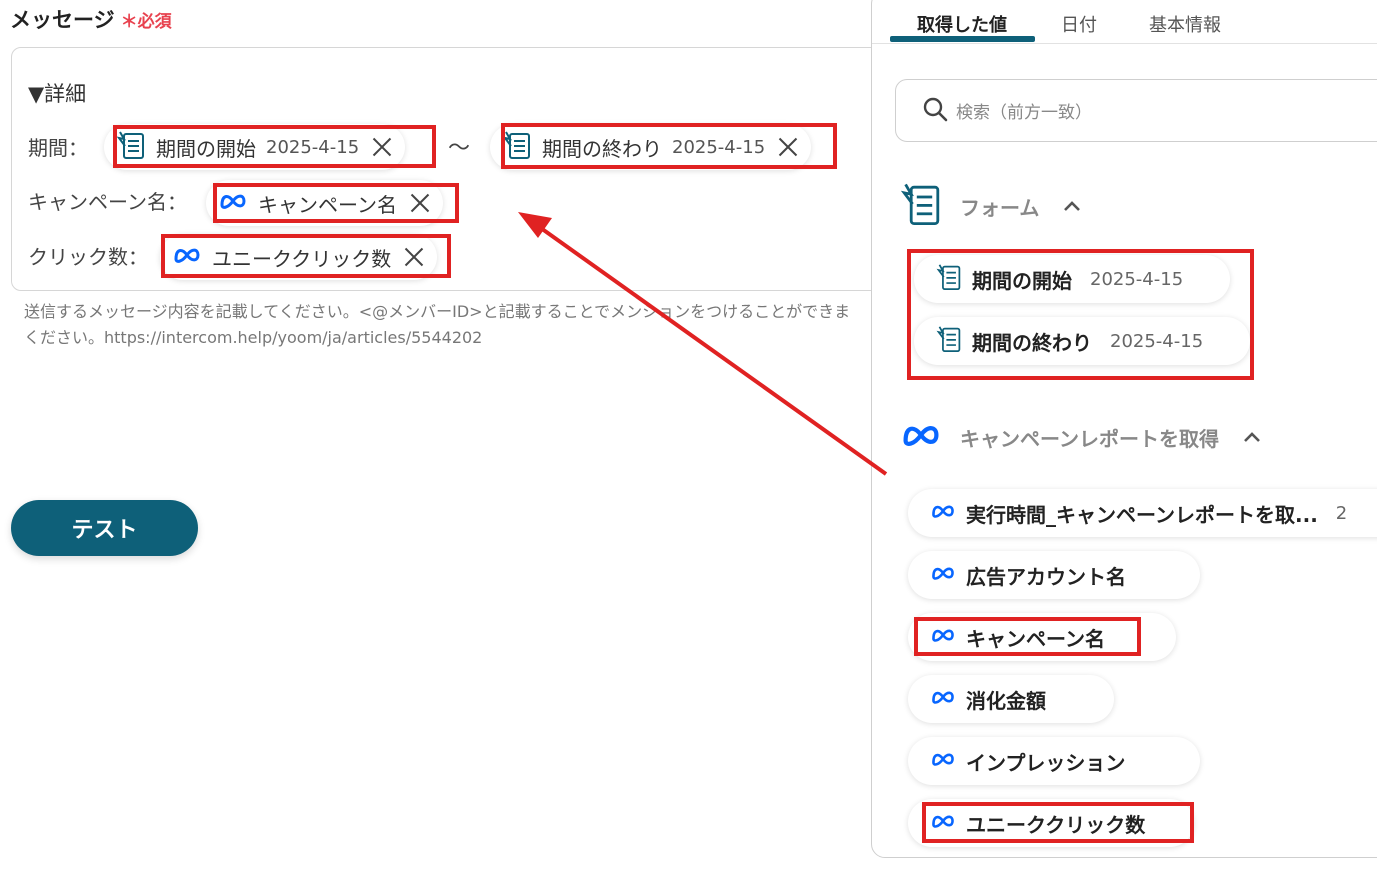 The width and height of the screenshot is (1377, 883). Describe the element at coordinates (1046, 762) in the screenshot. I see `item-label: インプレッション` at that location.